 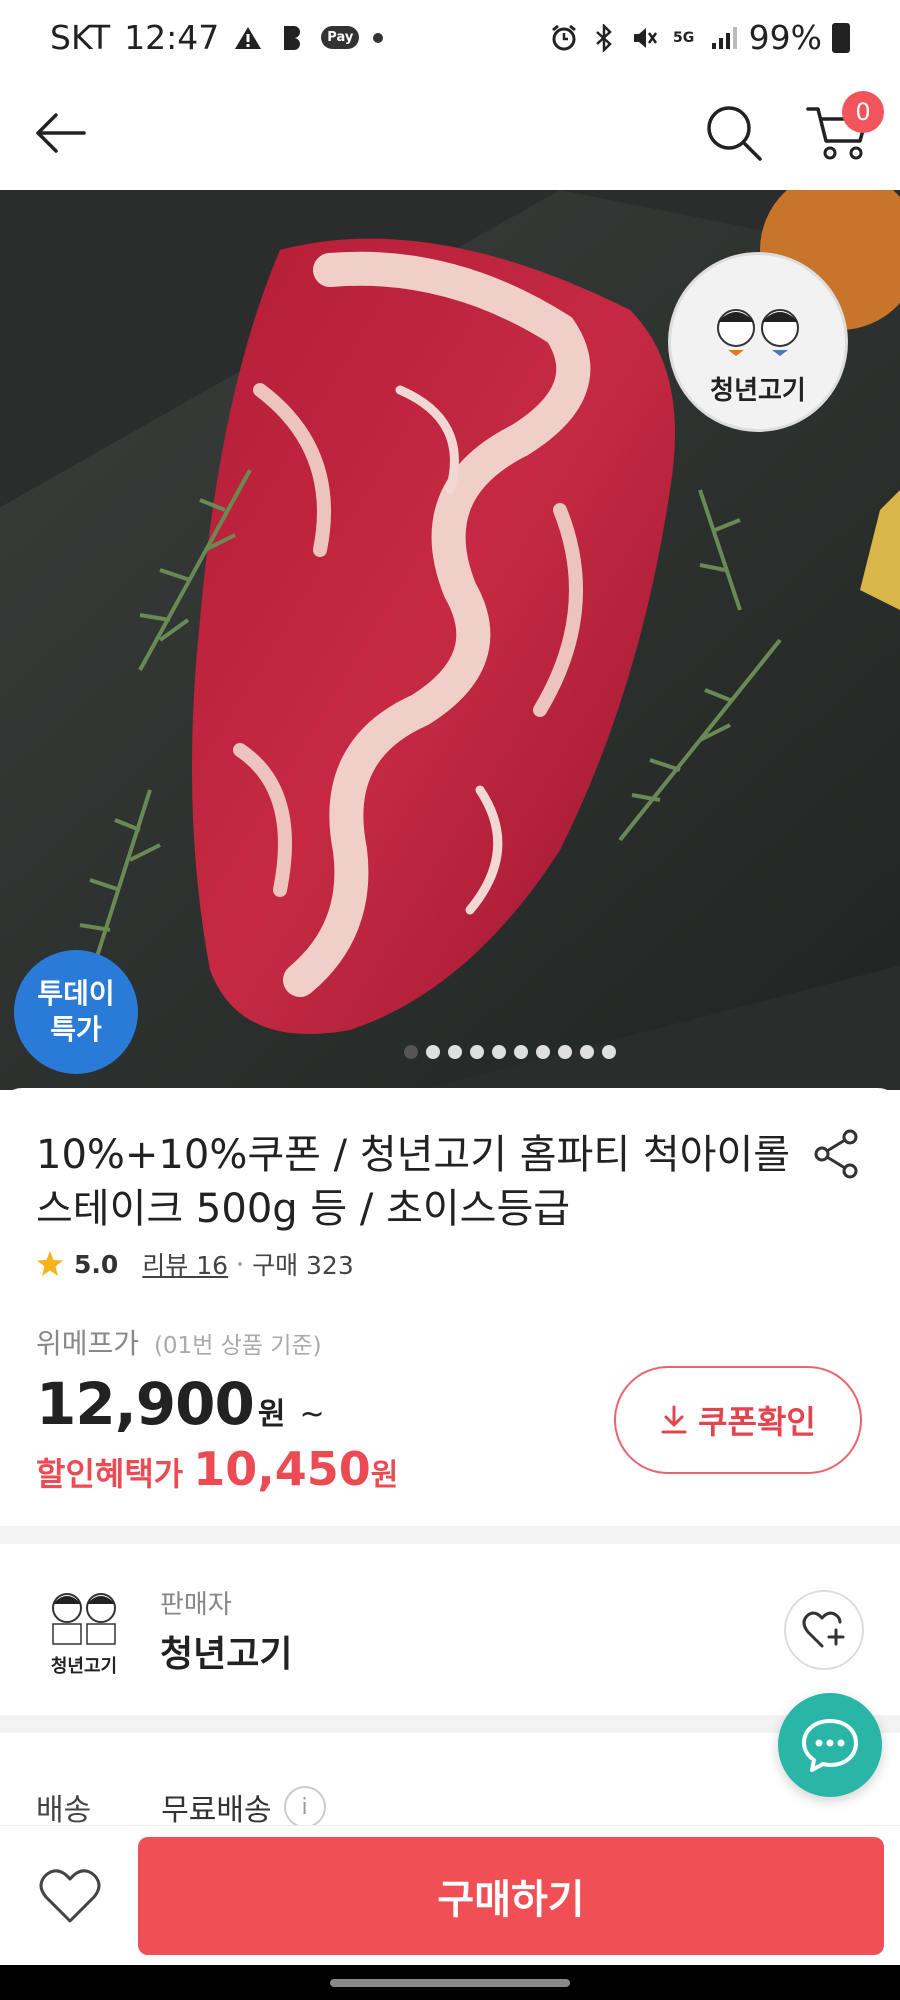 I want to click on badge-line-2: 특가, so click(x=76, y=1029).